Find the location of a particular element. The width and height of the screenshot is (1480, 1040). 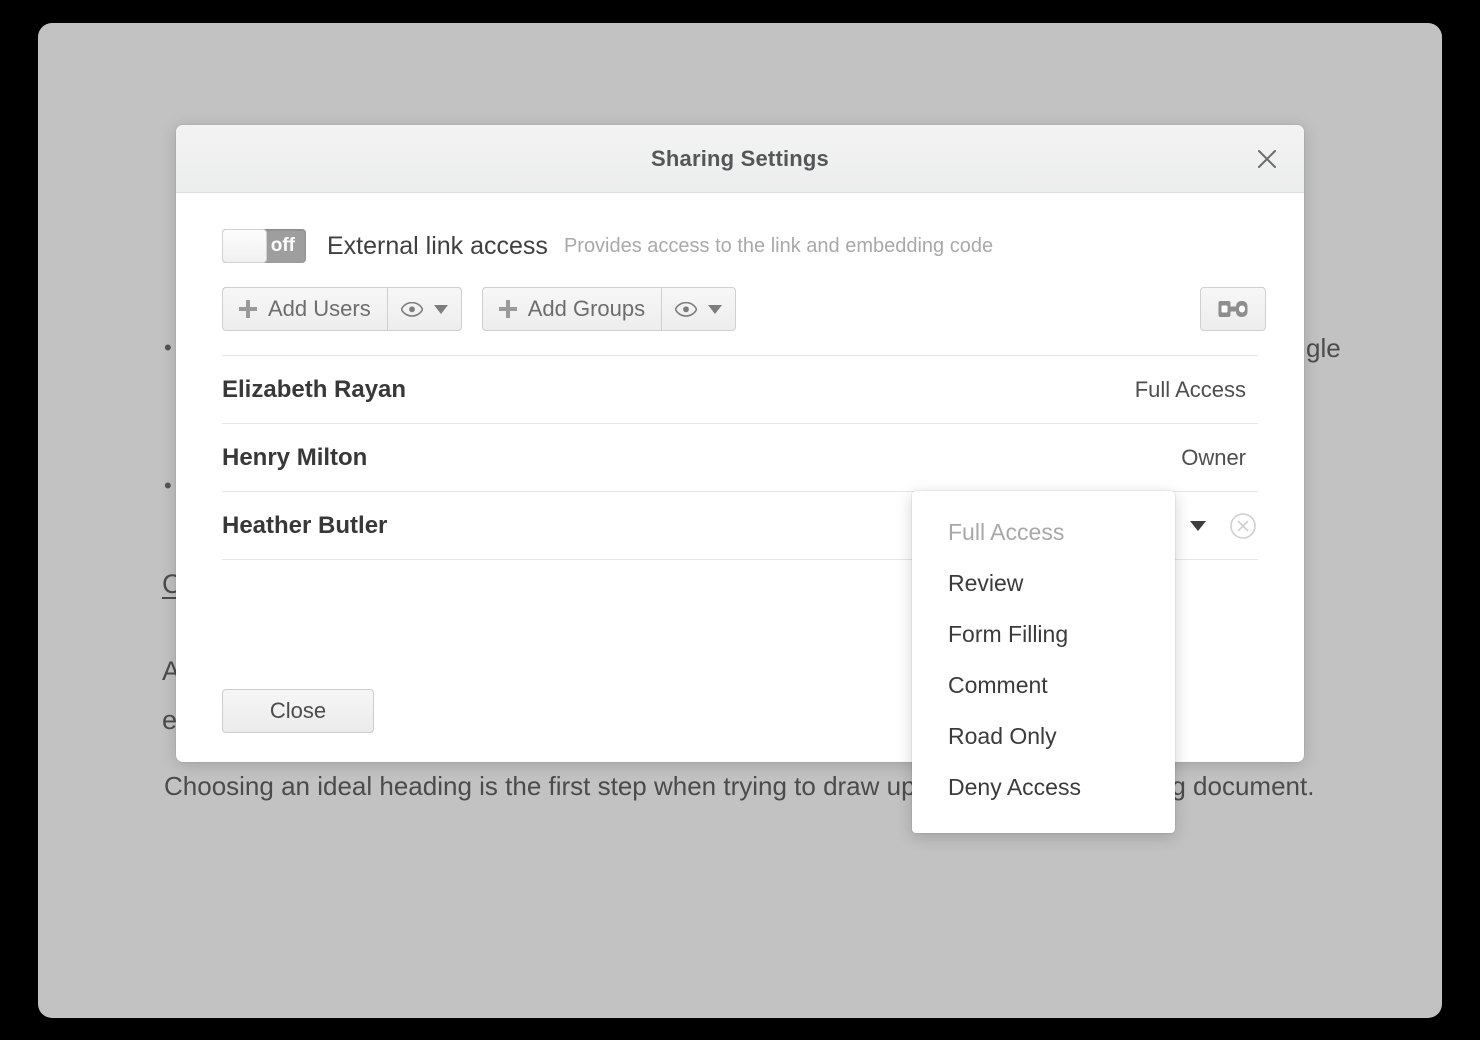

external-link-access-toggle: off is located at coordinates (264, 246).